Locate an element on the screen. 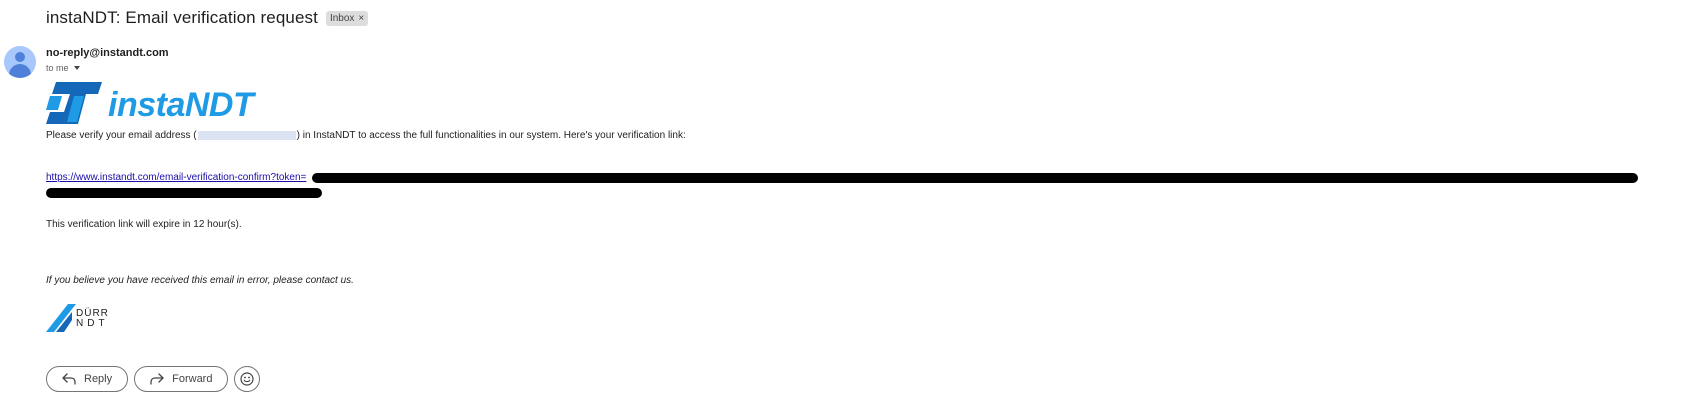  email-actions: Reply Forward is located at coordinates (153, 379).